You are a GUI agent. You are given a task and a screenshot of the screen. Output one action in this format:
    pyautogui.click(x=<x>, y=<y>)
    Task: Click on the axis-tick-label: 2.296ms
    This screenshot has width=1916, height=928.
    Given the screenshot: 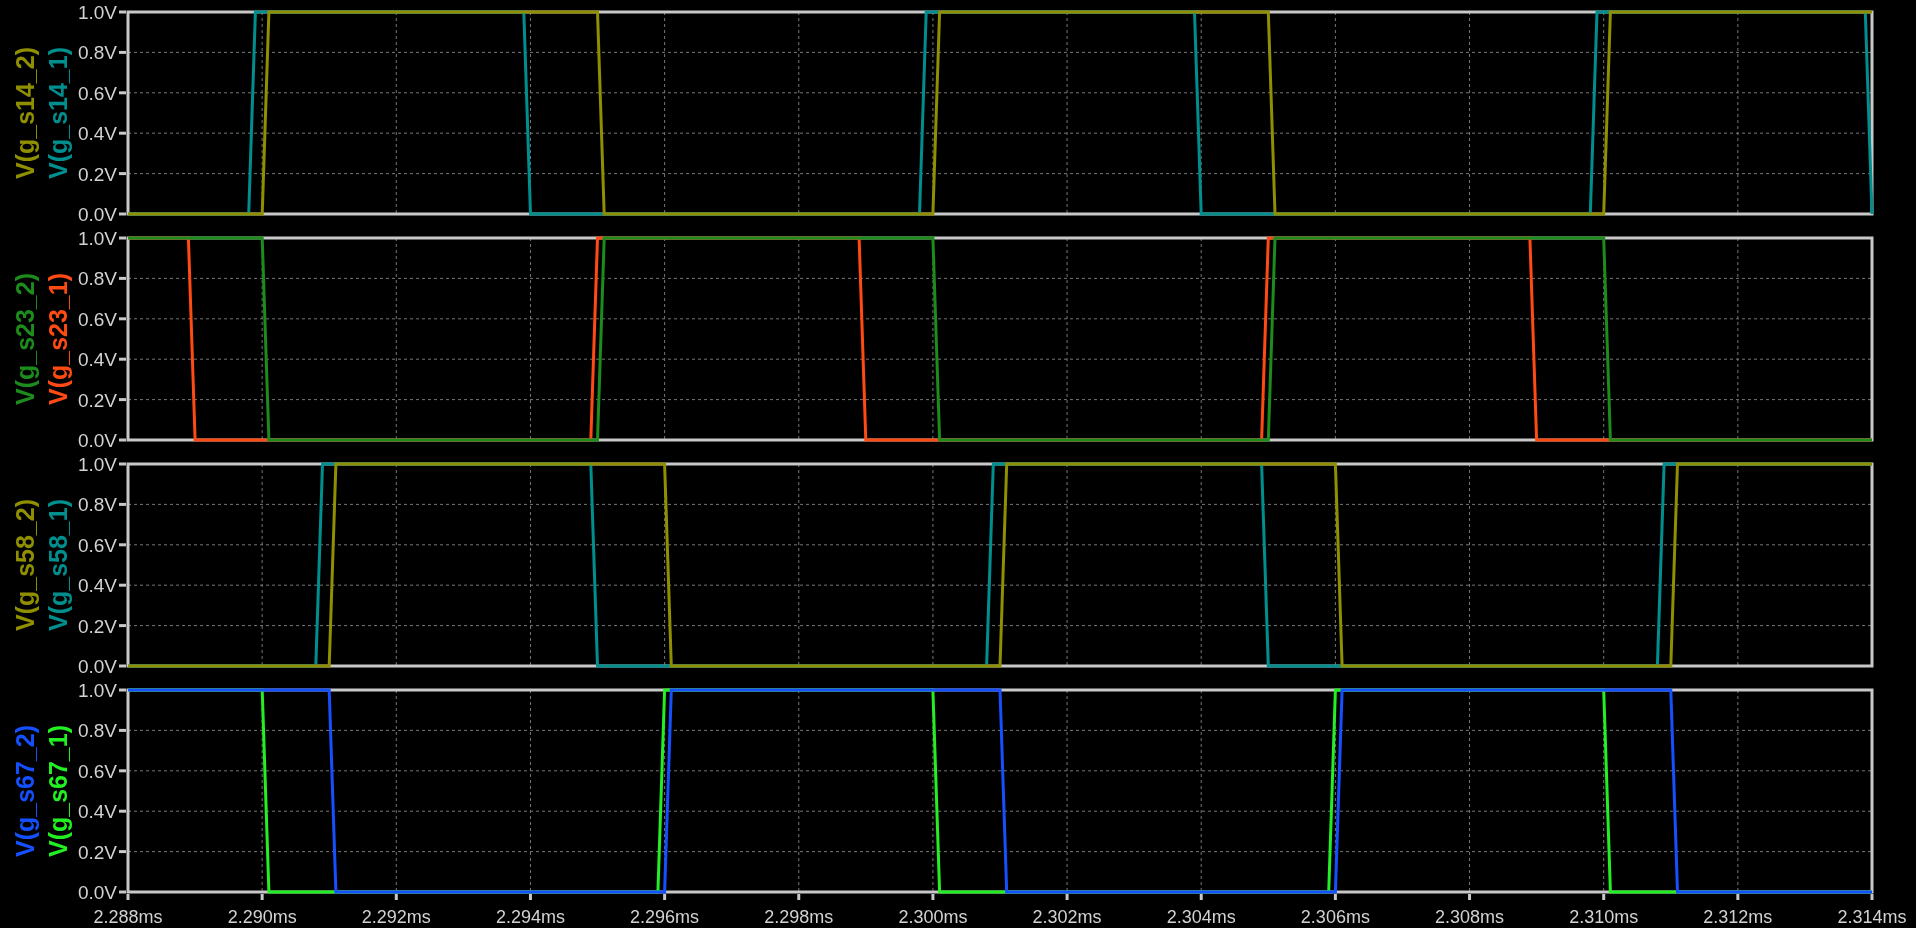 What is the action you would take?
    pyautogui.click(x=665, y=917)
    